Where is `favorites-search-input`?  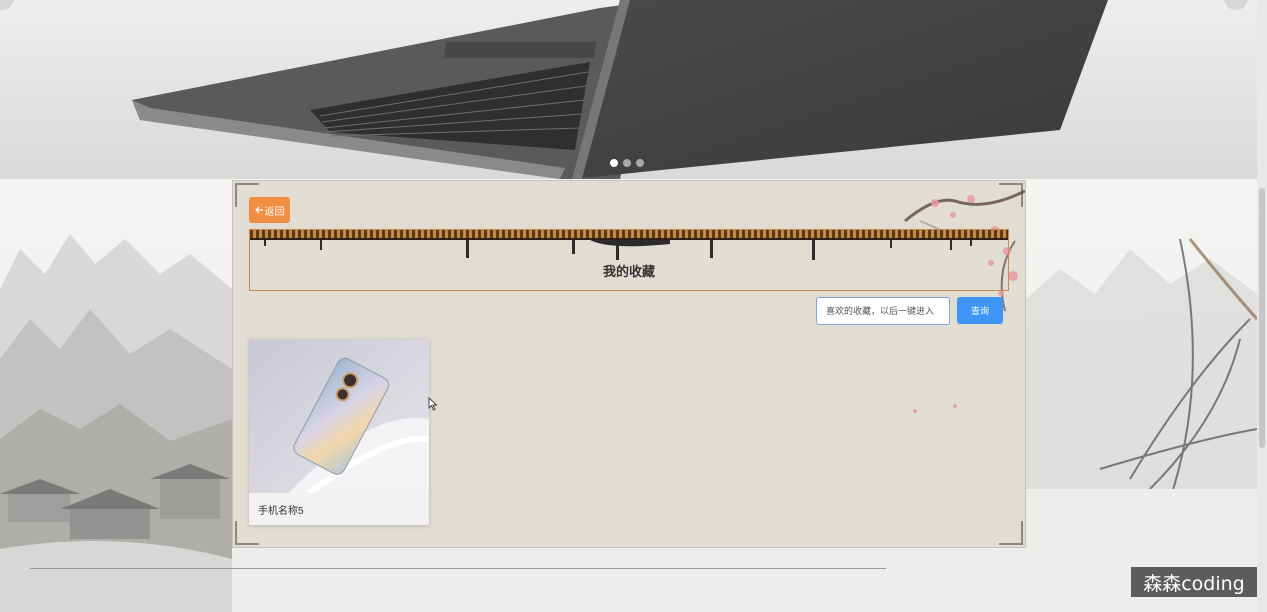 favorites-search-input is located at coordinates (883, 311).